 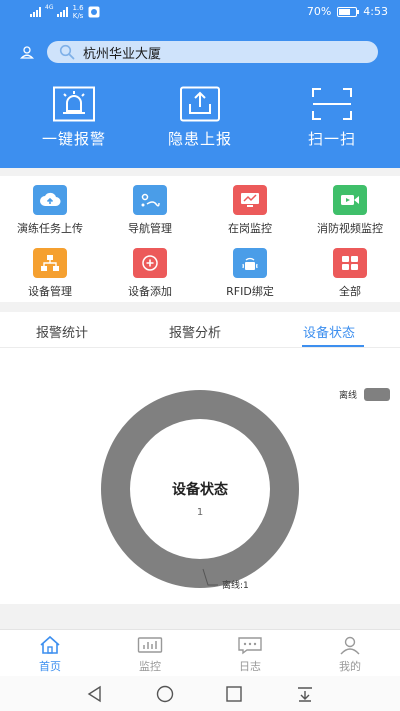 I want to click on rfid-icon, so click(x=250, y=263).